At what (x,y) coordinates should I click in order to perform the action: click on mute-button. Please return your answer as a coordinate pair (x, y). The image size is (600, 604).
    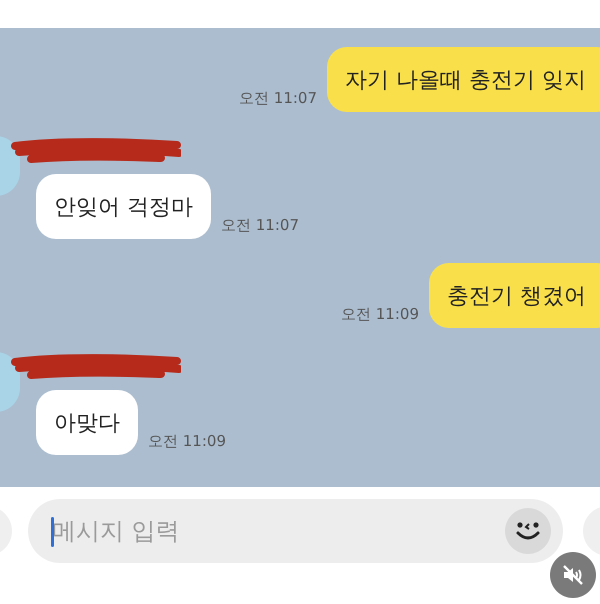
    Looking at the image, I should click on (573, 575).